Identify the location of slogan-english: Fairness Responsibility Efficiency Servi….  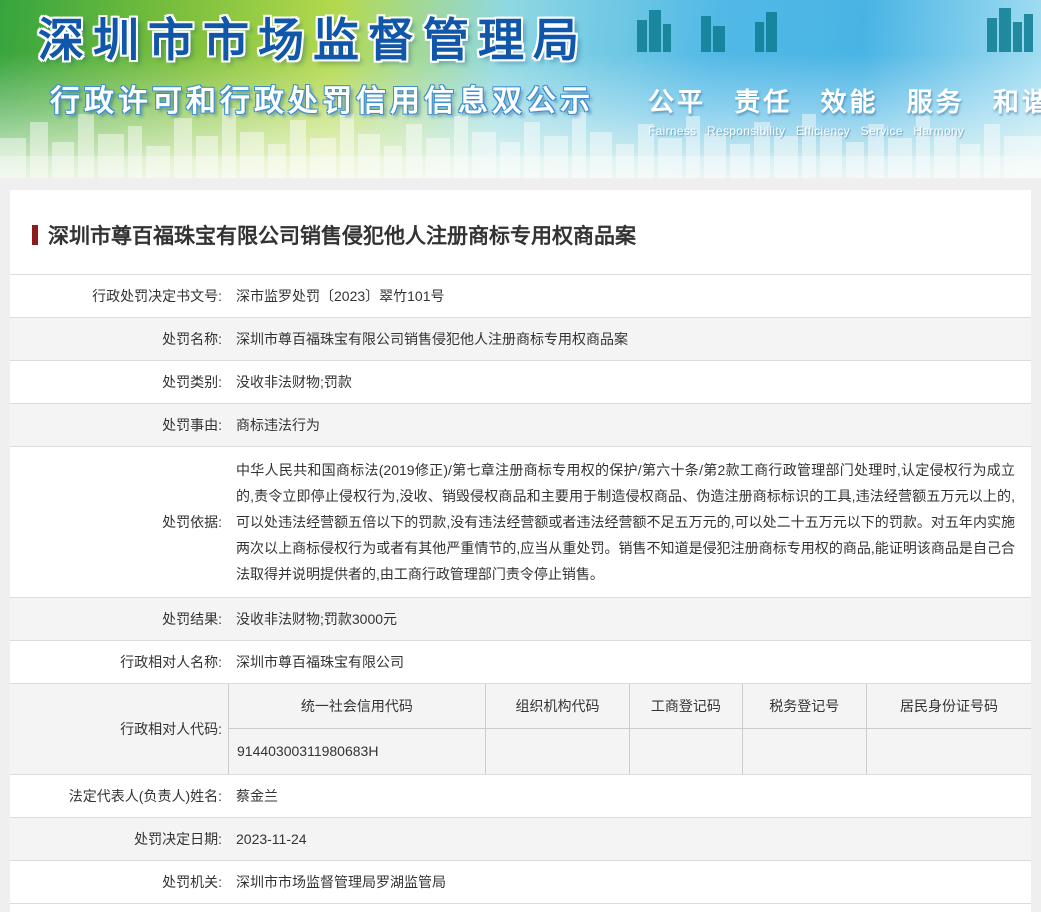
(806, 131).